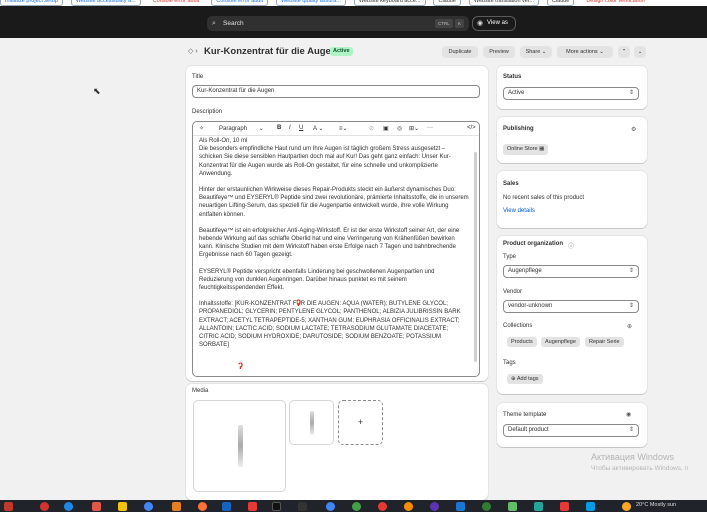  What do you see at coordinates (533, 52) in the screenshot?
I see `share-label: Share` at bounding box center [533, 52].